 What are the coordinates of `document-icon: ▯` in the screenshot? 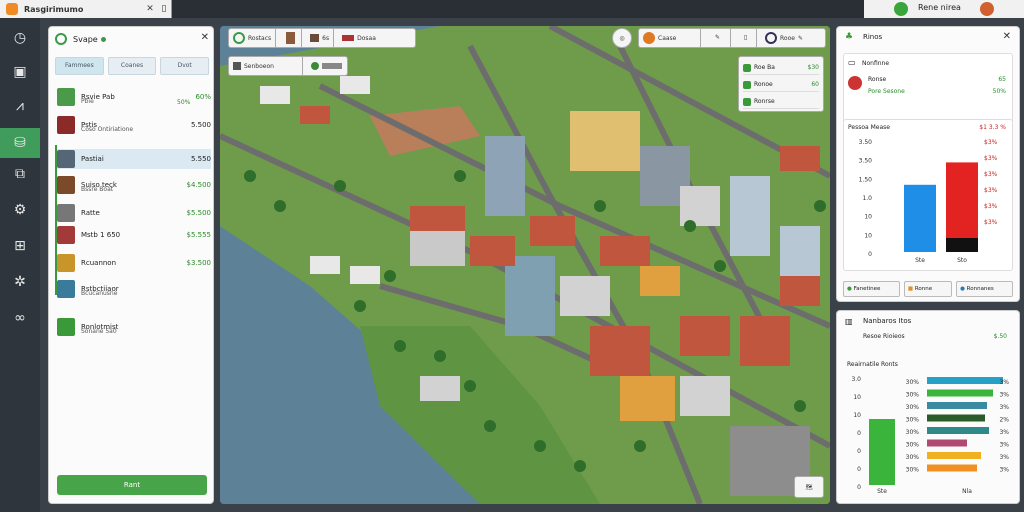 It's located at (164, 9).